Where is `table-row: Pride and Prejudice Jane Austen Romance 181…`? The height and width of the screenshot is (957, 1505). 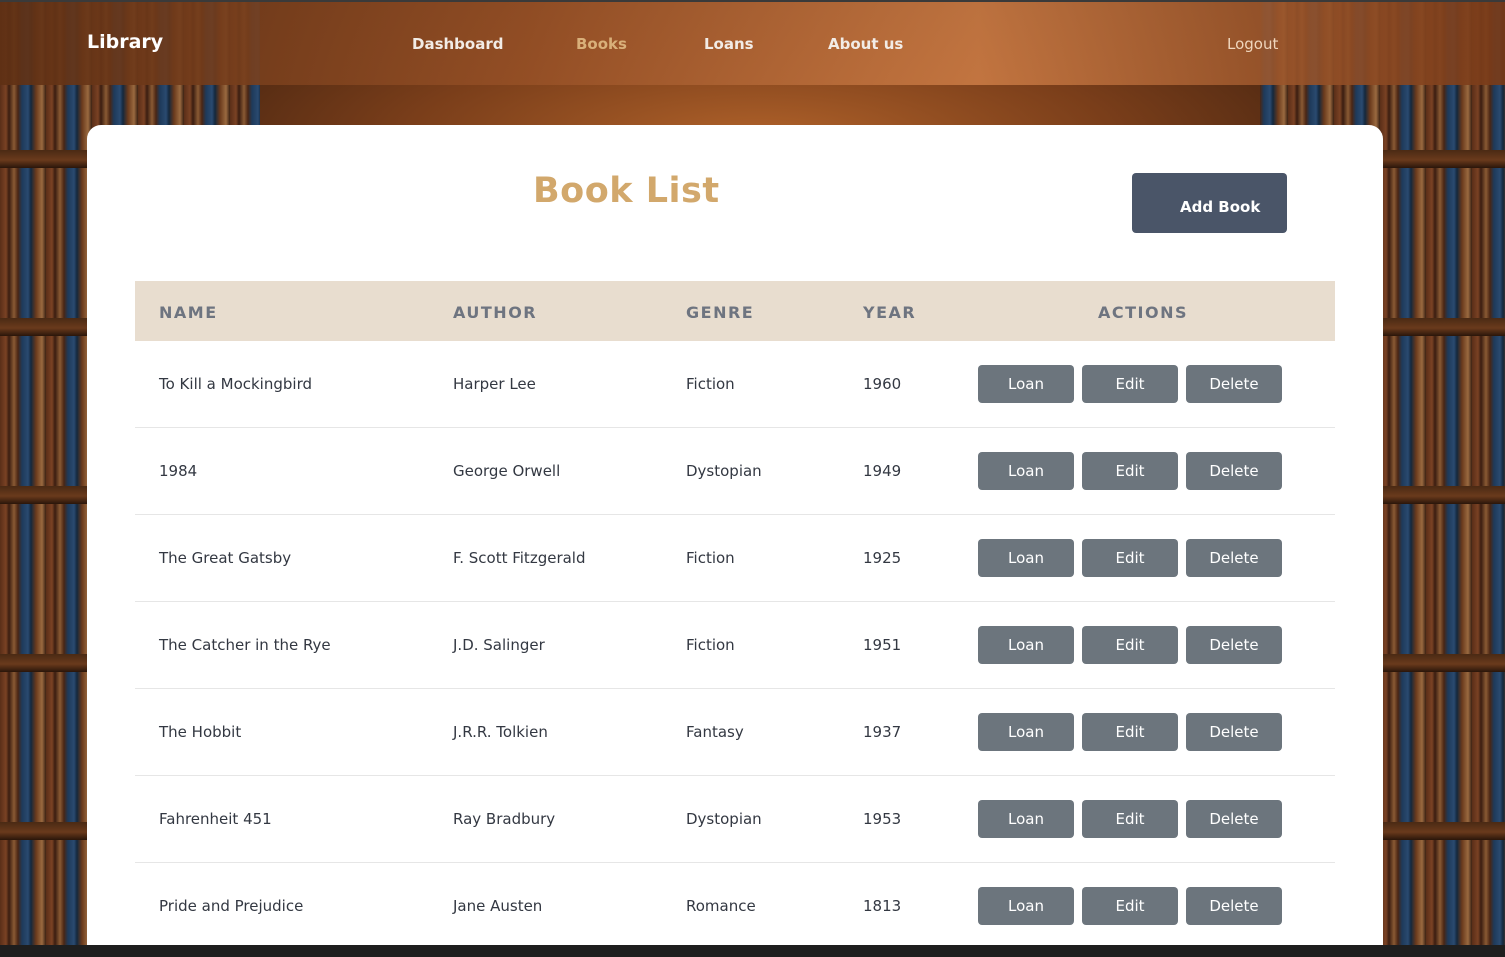
table-row: Pride and Prejudice Jane Austen Romance 181… is located at coordinates (735, 906).